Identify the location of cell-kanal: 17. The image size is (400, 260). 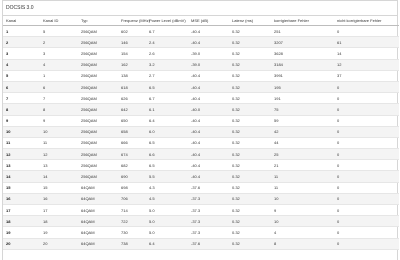
(21, 210).